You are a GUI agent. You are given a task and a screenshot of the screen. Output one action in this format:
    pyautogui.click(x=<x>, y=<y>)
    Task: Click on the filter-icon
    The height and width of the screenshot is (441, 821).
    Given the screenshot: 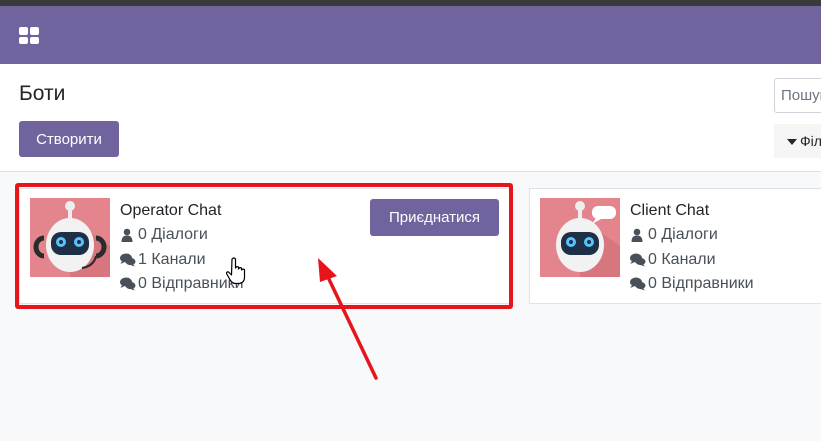 What is the action you would take?
    pyautogui.click(x=792, y=142)
    